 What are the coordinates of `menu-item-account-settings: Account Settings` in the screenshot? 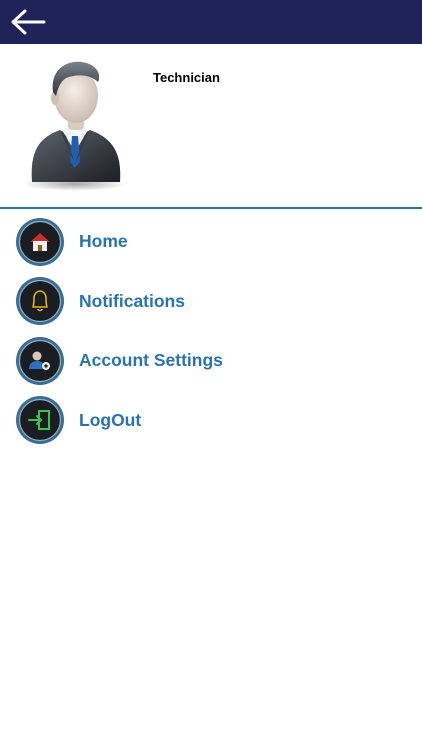 It's located at (211, 361).